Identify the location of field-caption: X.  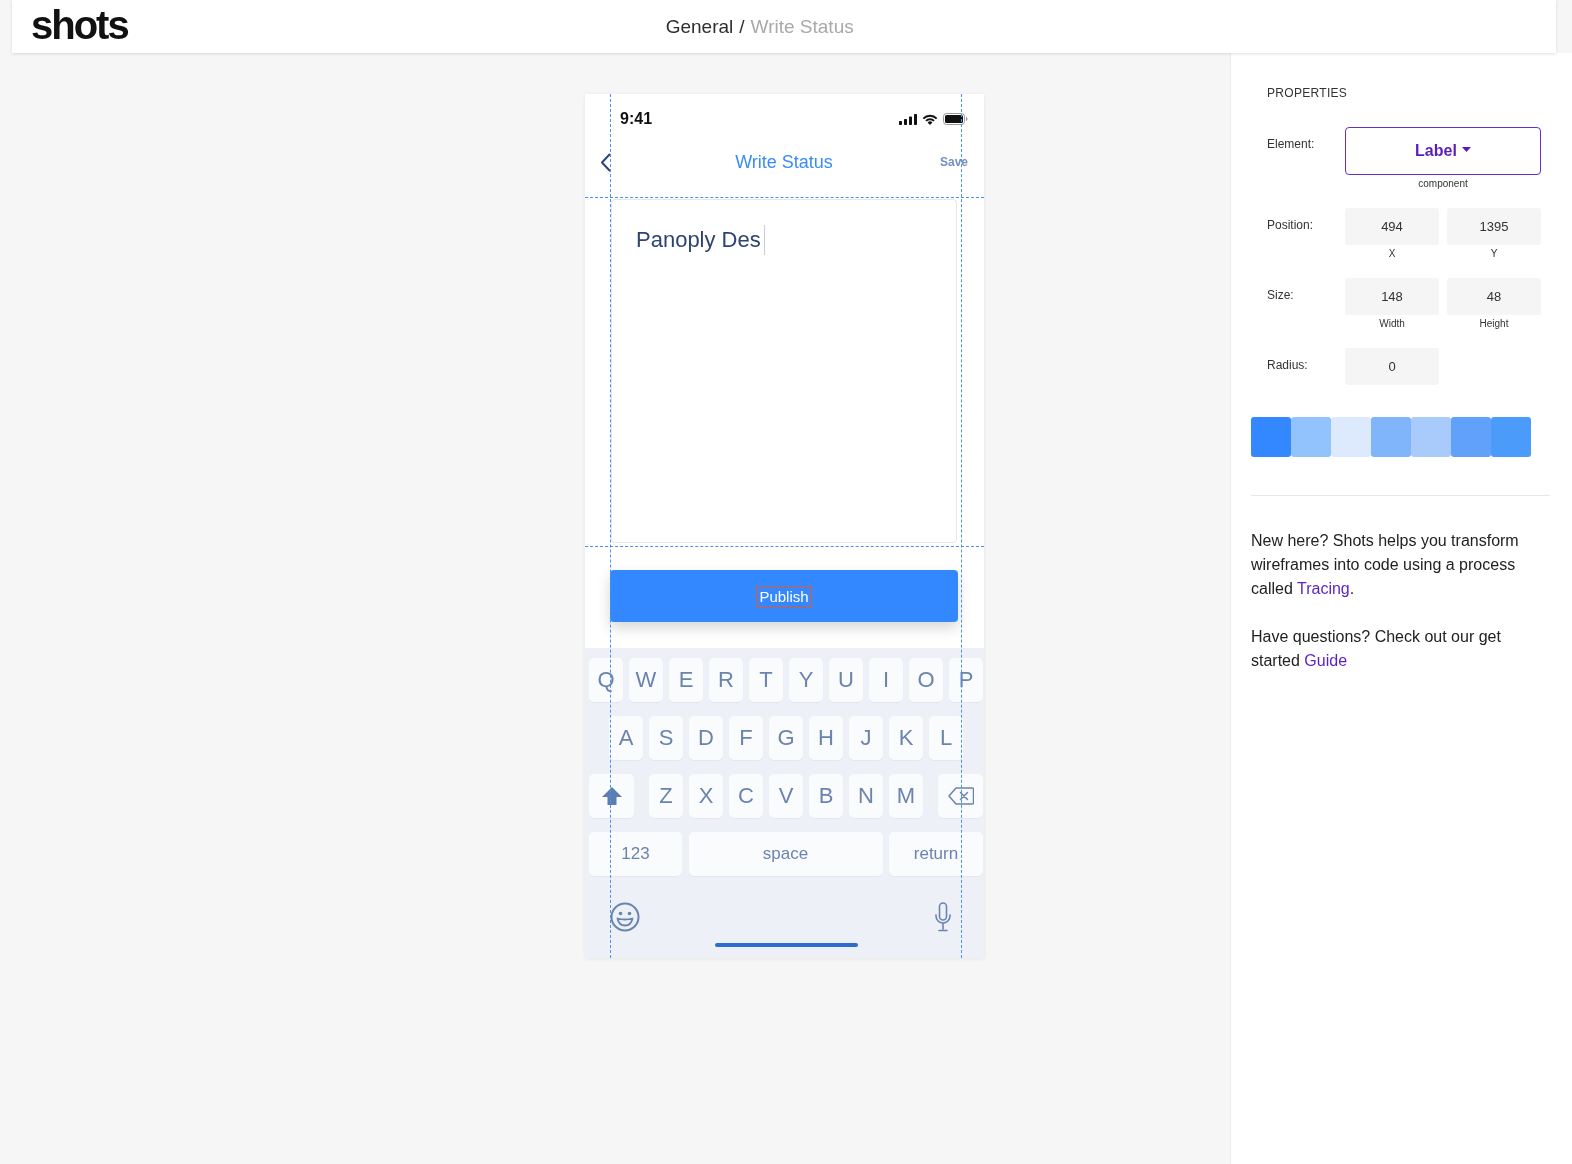
(1392, 254).